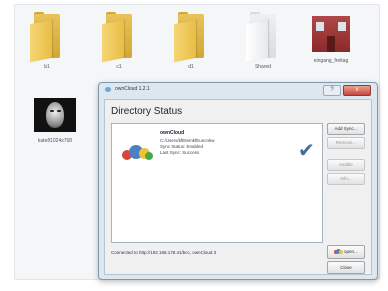  I want to click on owncloud-small-icon, so click(338, 251).